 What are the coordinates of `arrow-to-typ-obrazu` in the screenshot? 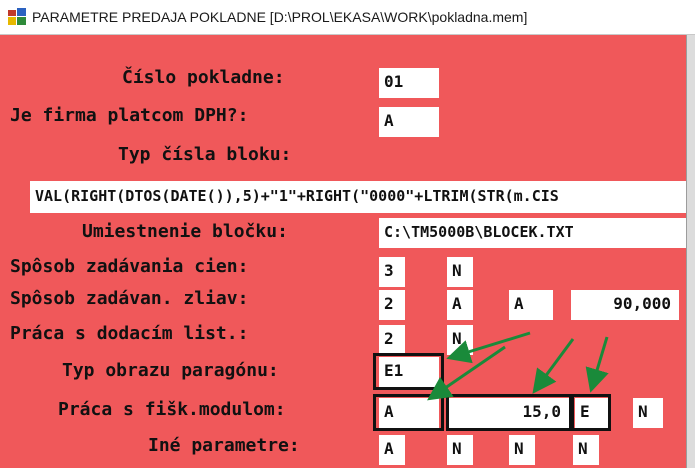 It's located at (488, 347).